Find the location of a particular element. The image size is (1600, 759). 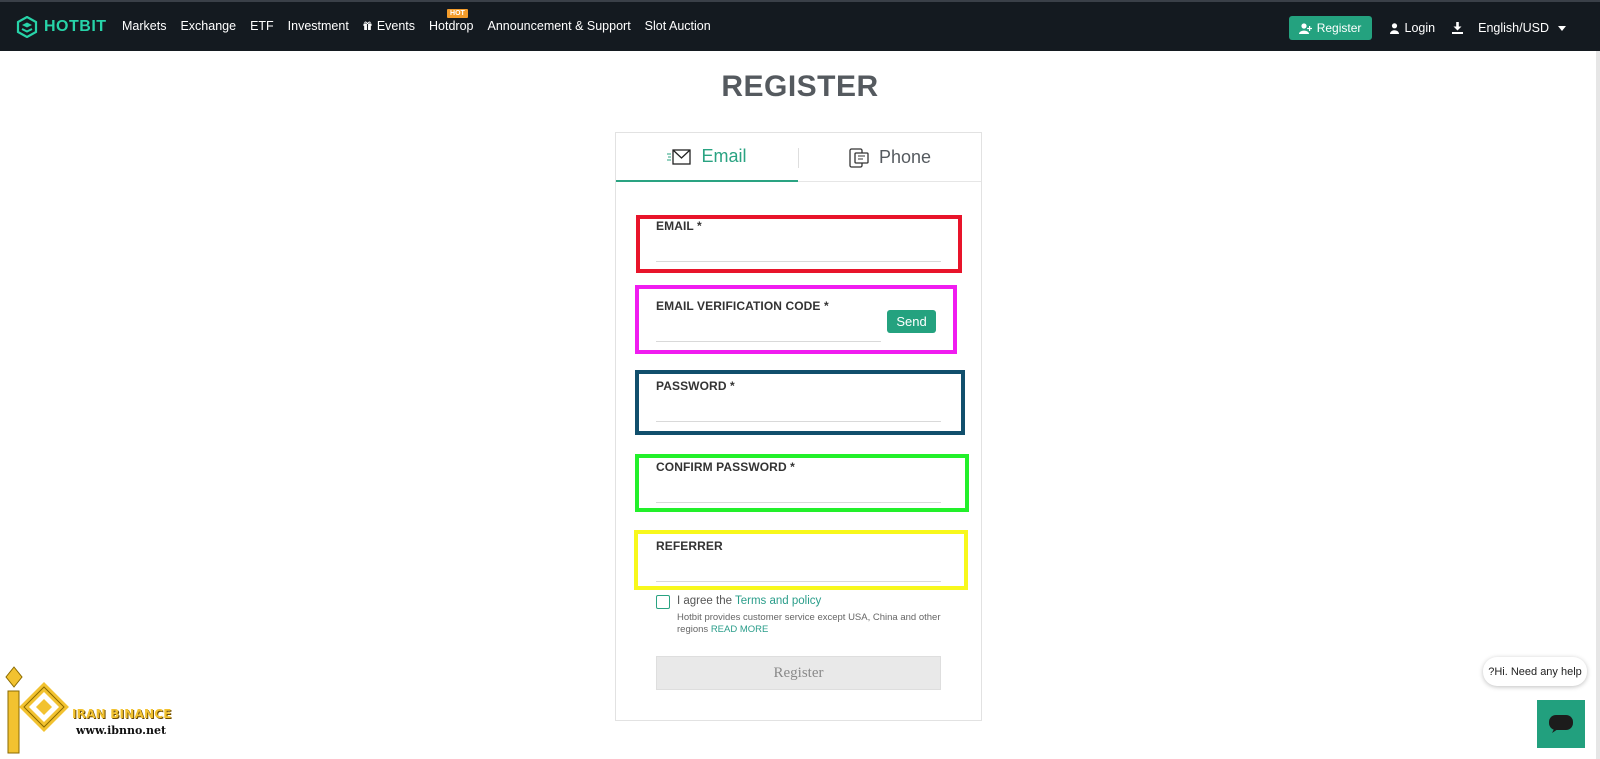

iran-binance-watermark: IRAN BINANCE www.ibnno.net is located at coordinates (87, 712).